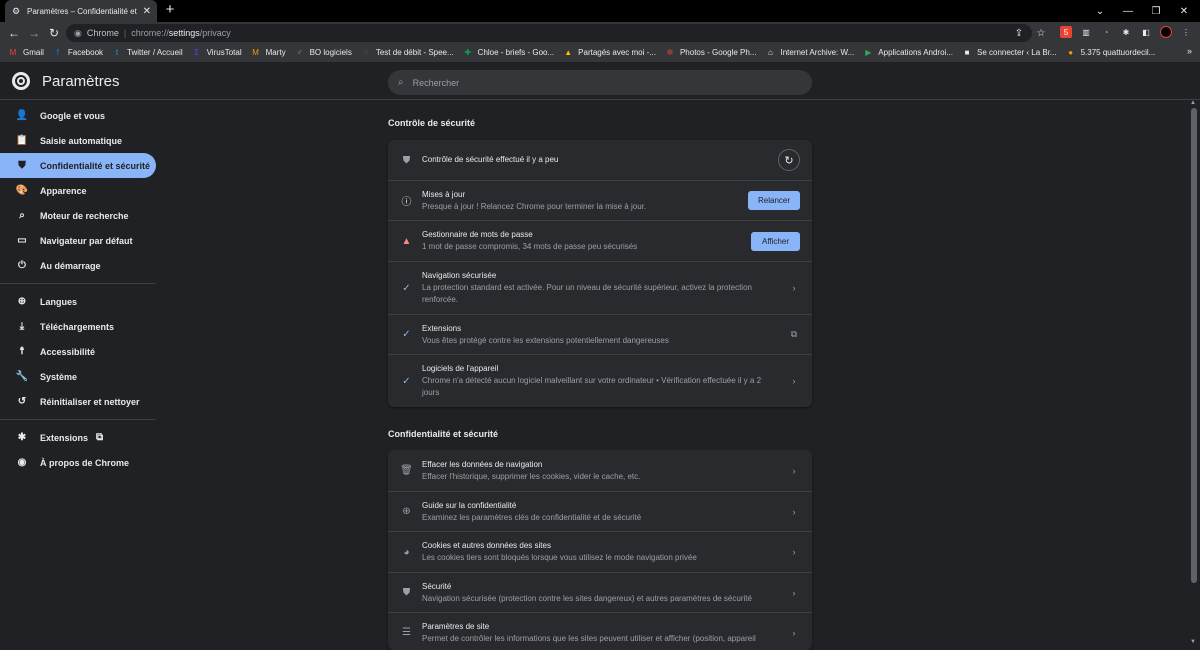  I want to click on bookmark-item: f Facebook, so click(78, 53).